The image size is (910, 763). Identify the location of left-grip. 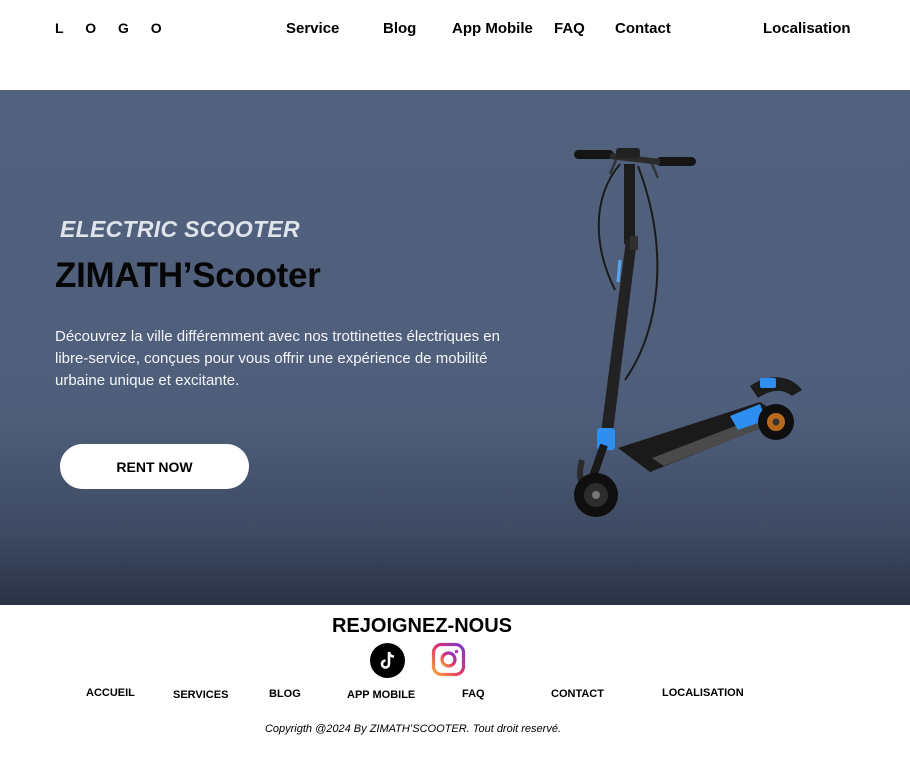
(594, 154).